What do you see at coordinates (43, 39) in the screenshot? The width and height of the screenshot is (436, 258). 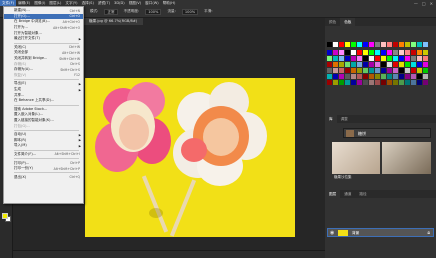 I see `file-menu-item: 最近打开文件(T) ▶` at bounding box center [43, 39].